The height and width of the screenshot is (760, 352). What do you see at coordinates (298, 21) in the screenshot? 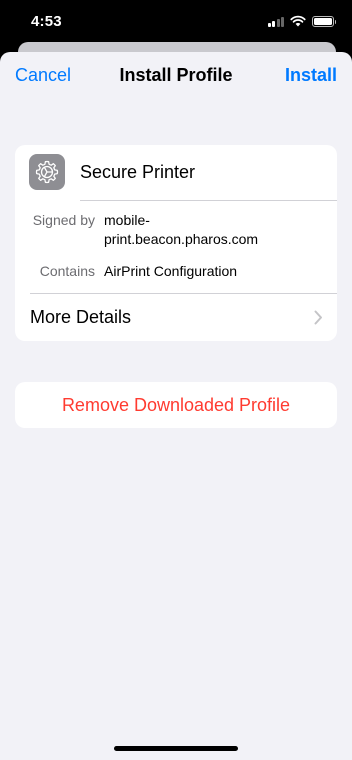
I see `wifi-icon` at bounding box center [298, 21].